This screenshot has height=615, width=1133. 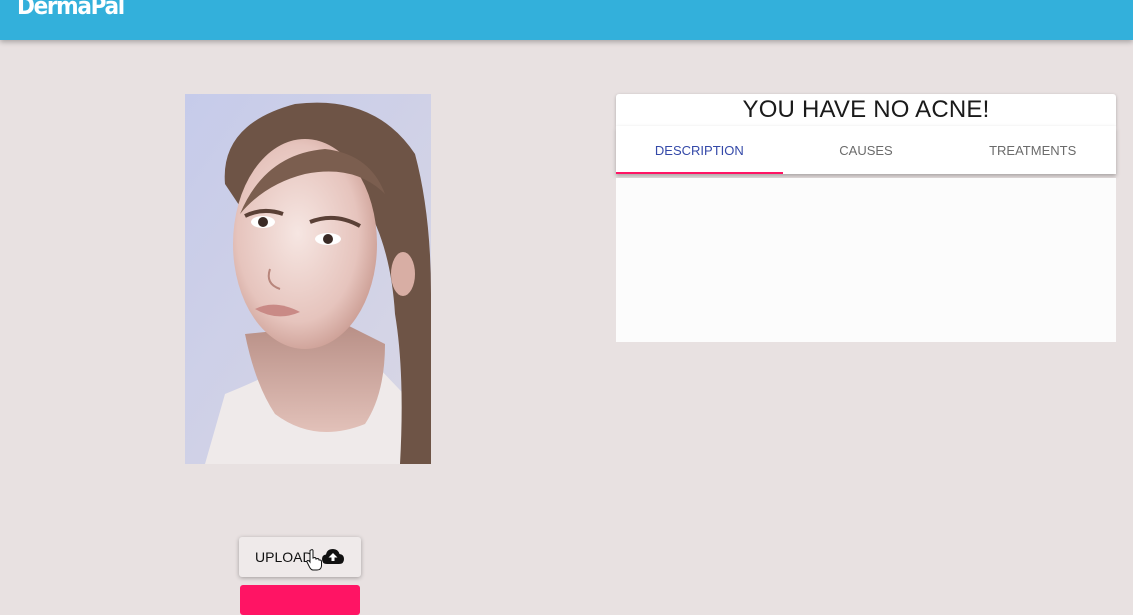 What do you see at coordinates (866, 260) in the screenshot?
I see `tab-content-panel` at bounding box center [866, 260].